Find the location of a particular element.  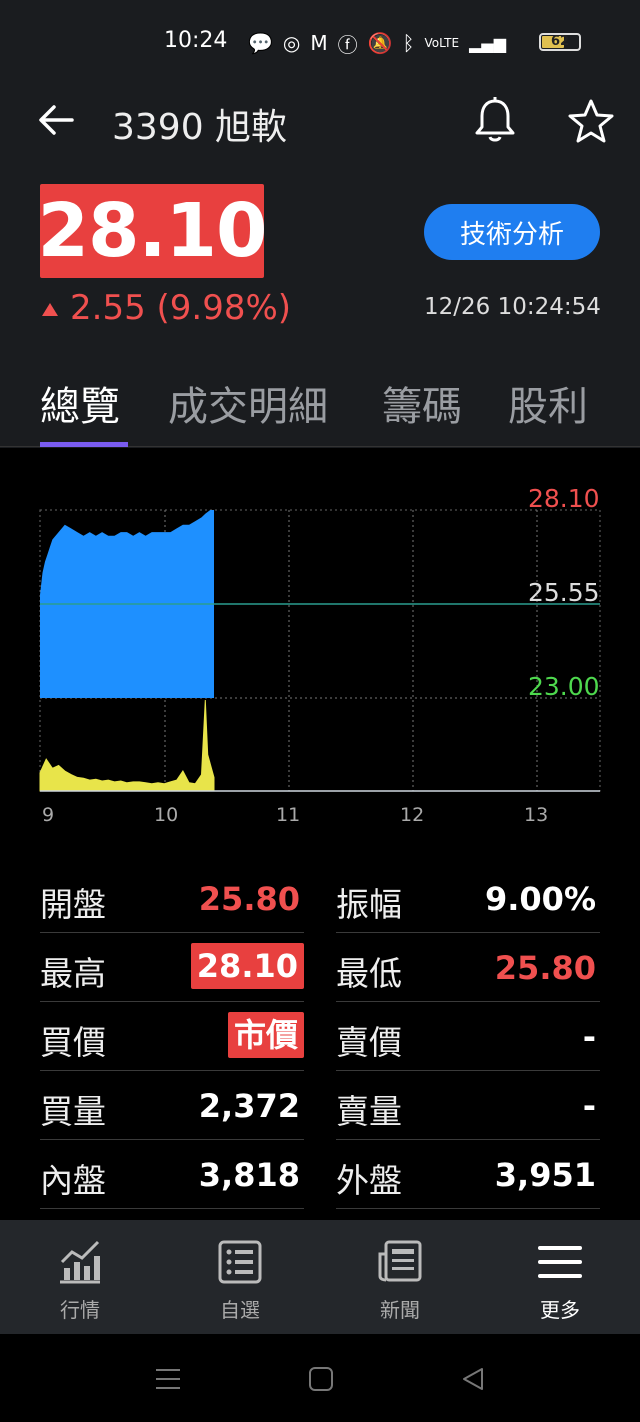

stat-bid: 買價 市價 is located at coordinates (172, 1036).